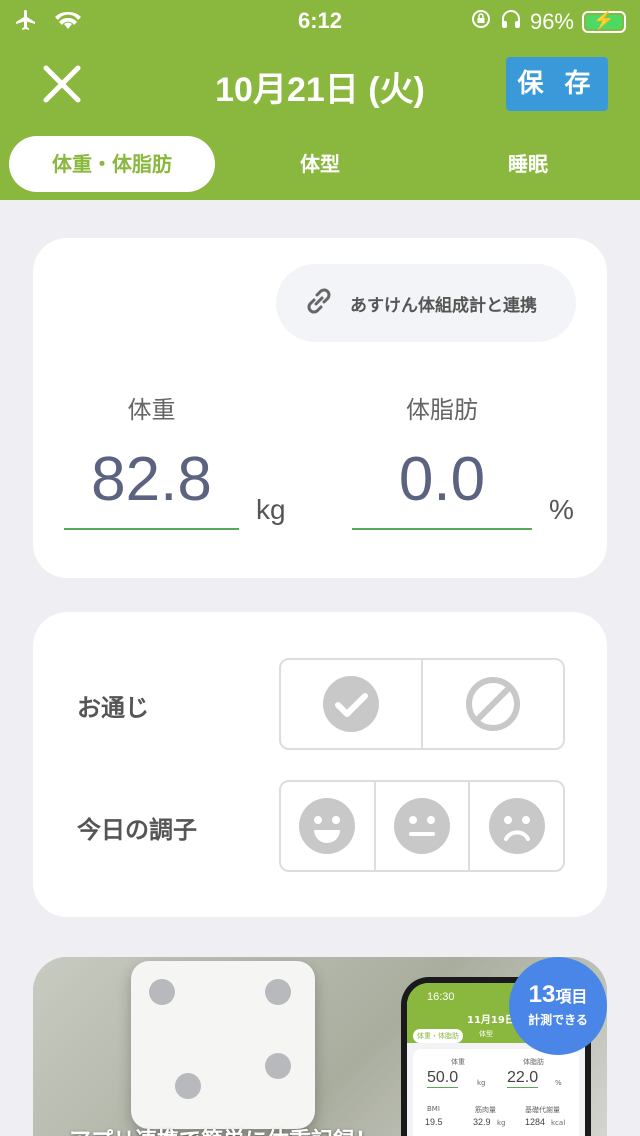 Image resolution: width=640 pixels, height=1136 pixels. Describe the element at coordinates (561, 509) in the screenshot. I see `body-fat-unit: %` at that location.